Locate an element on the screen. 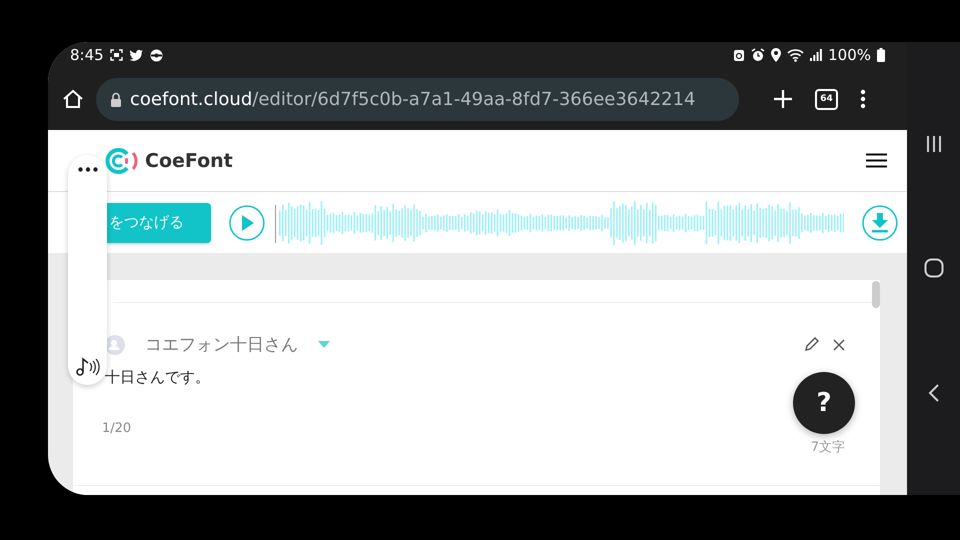  speaker-name: コエフォン十日さん is located at coordinates (221, 344).